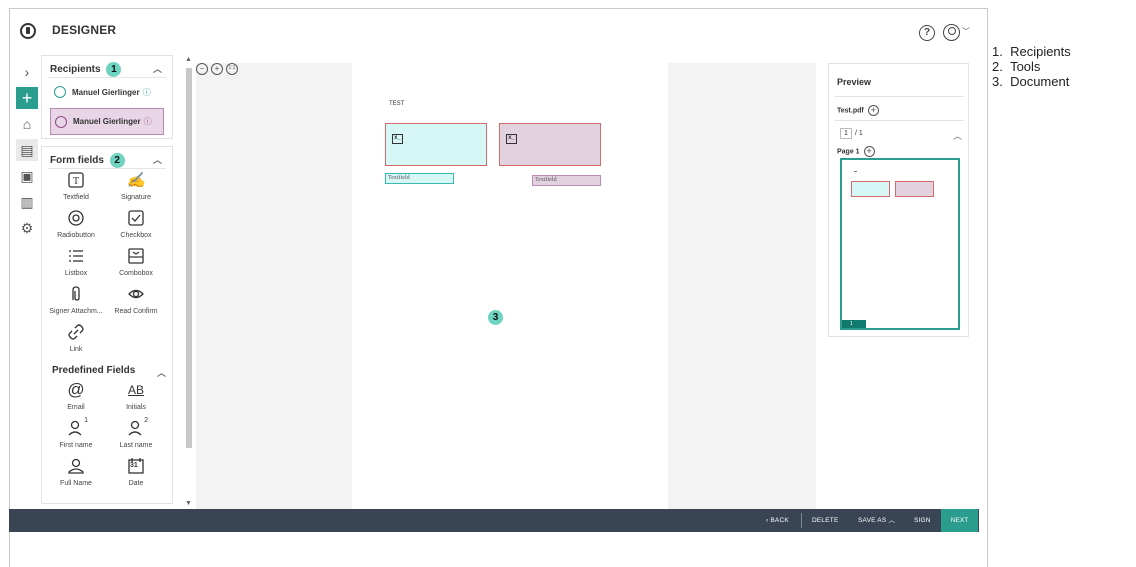  What do you see at coordinates (188, 59) in the screenshot?
I see `scroll-up-icon: ▲` at bounding box center [188, 59].